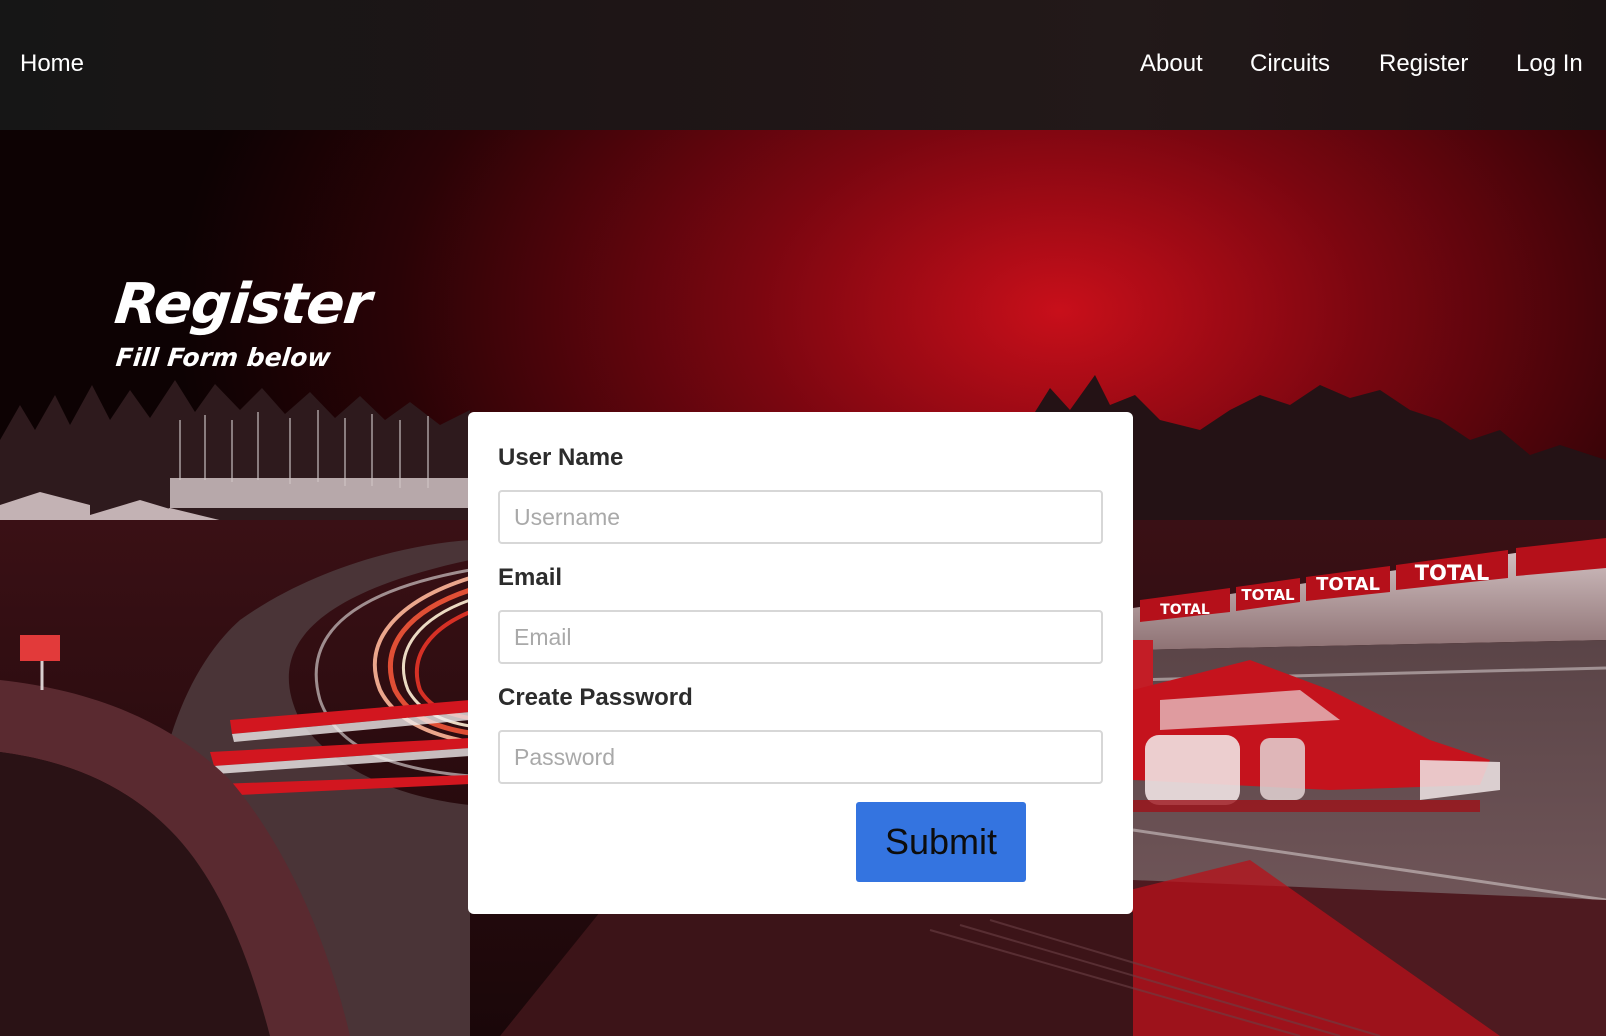 This screenshot has height=1036, width=1606. I want to click on username-input, so click(800, 517).